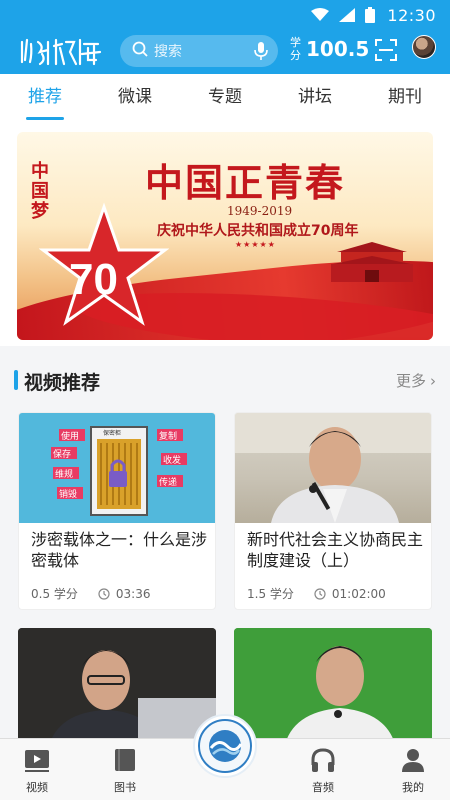  I want to click on thumb-label: 使用, so click(70, 436).